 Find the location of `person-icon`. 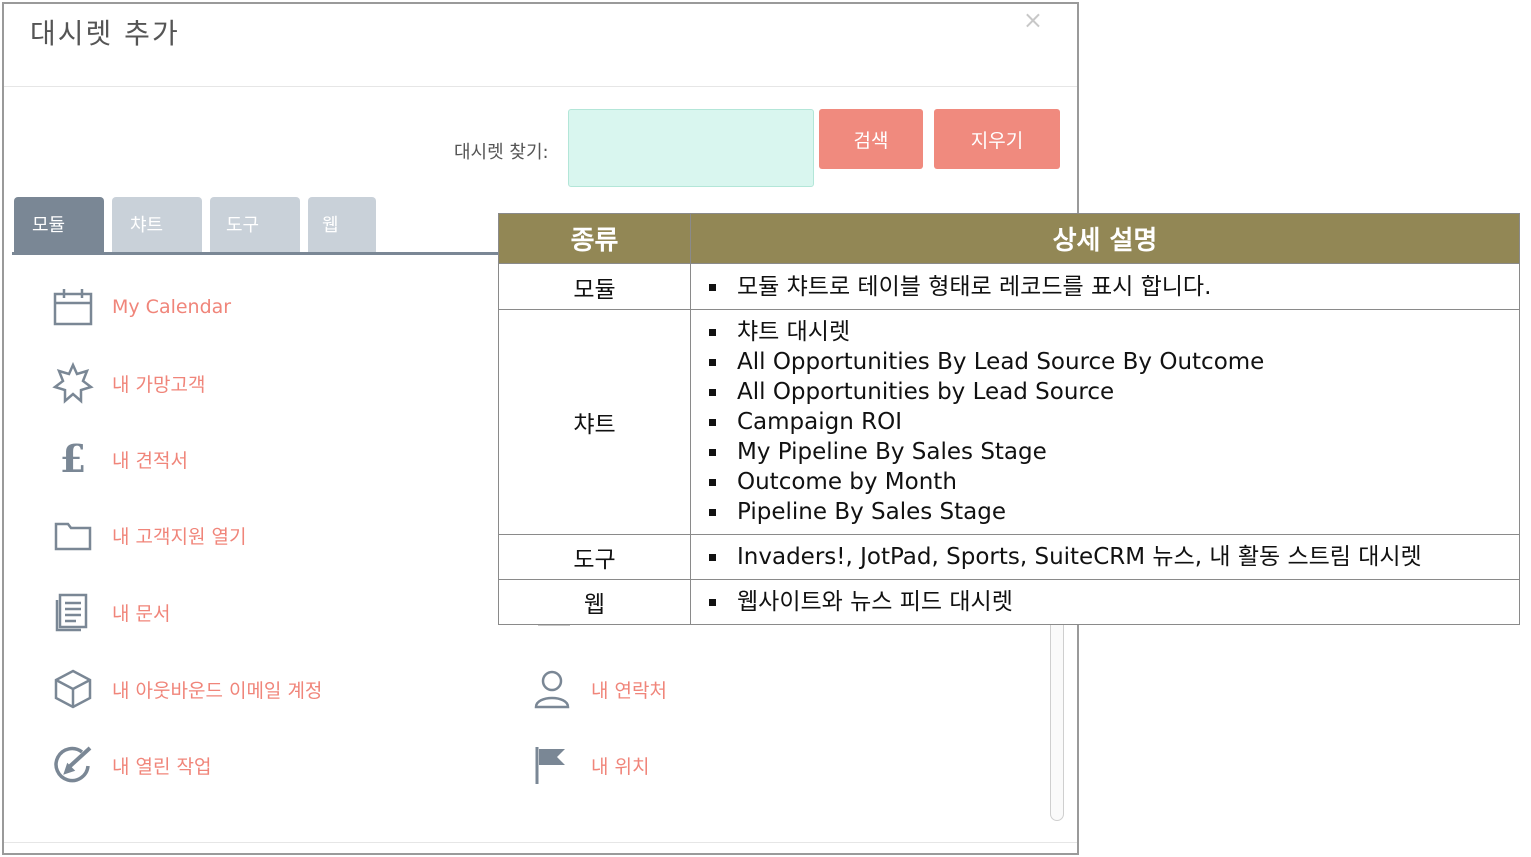

person-icon is located at coordinates (552, 689).